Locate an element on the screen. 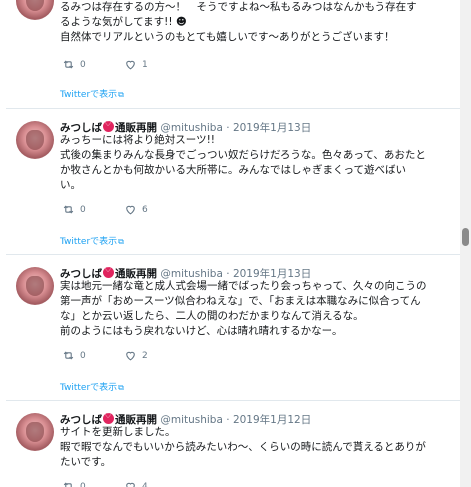 The width and height of the screenshot is (471, 487). tweet-actions: 0 1 is located at coordinates (124, 64).